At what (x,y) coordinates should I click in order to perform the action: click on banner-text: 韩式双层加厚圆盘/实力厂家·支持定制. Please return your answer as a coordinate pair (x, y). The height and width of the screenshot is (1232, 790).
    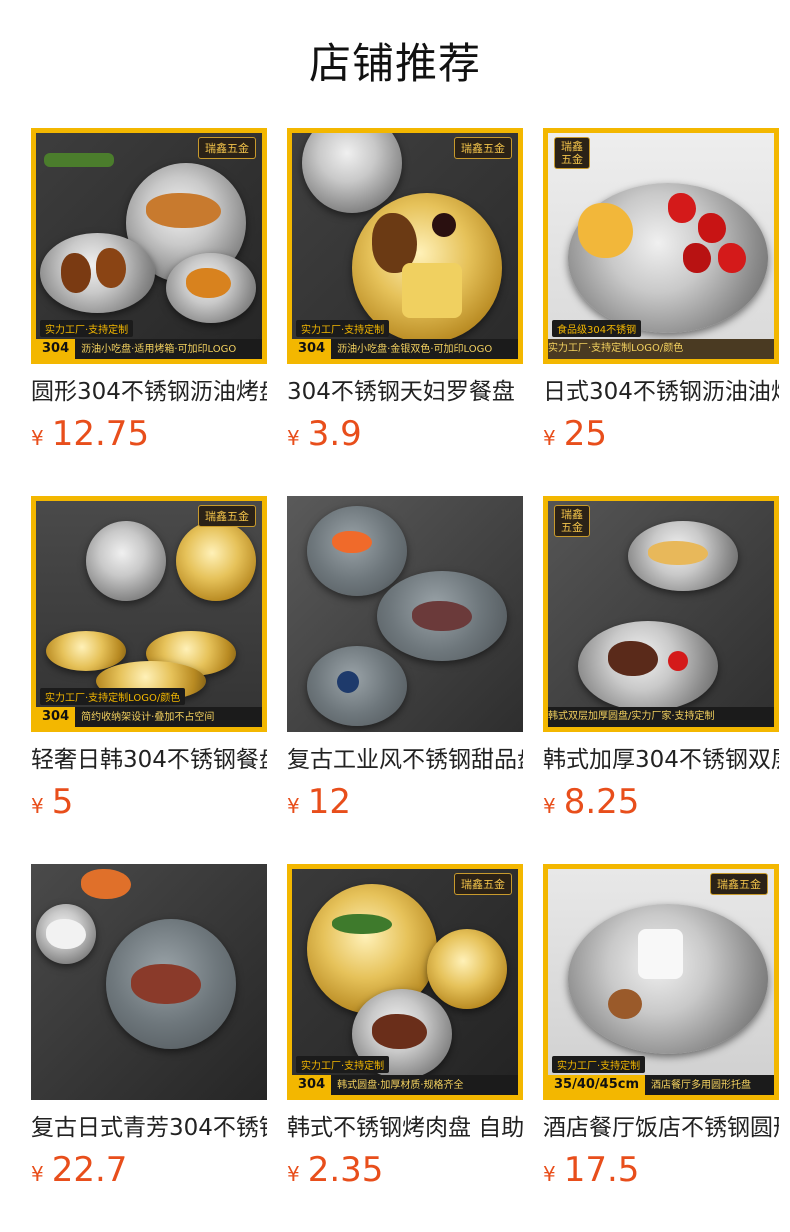
    Looking at the image, I should click on (631, 716).